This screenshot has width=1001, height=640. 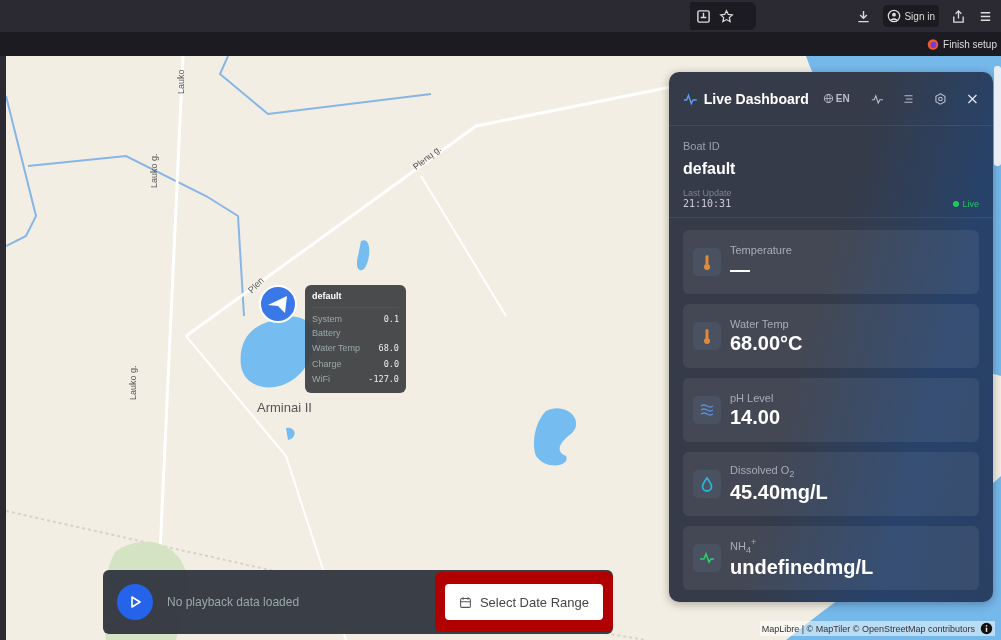 I want to click on metric-value: 14.00, so click(x=755, y=417).